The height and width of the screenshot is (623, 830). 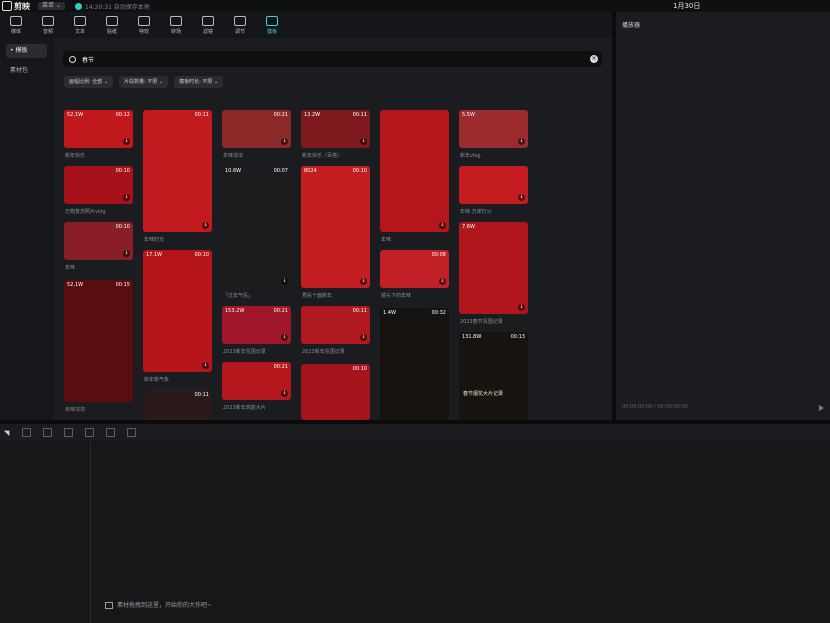 I want to click on search-icon, so click(x=72, y=59).